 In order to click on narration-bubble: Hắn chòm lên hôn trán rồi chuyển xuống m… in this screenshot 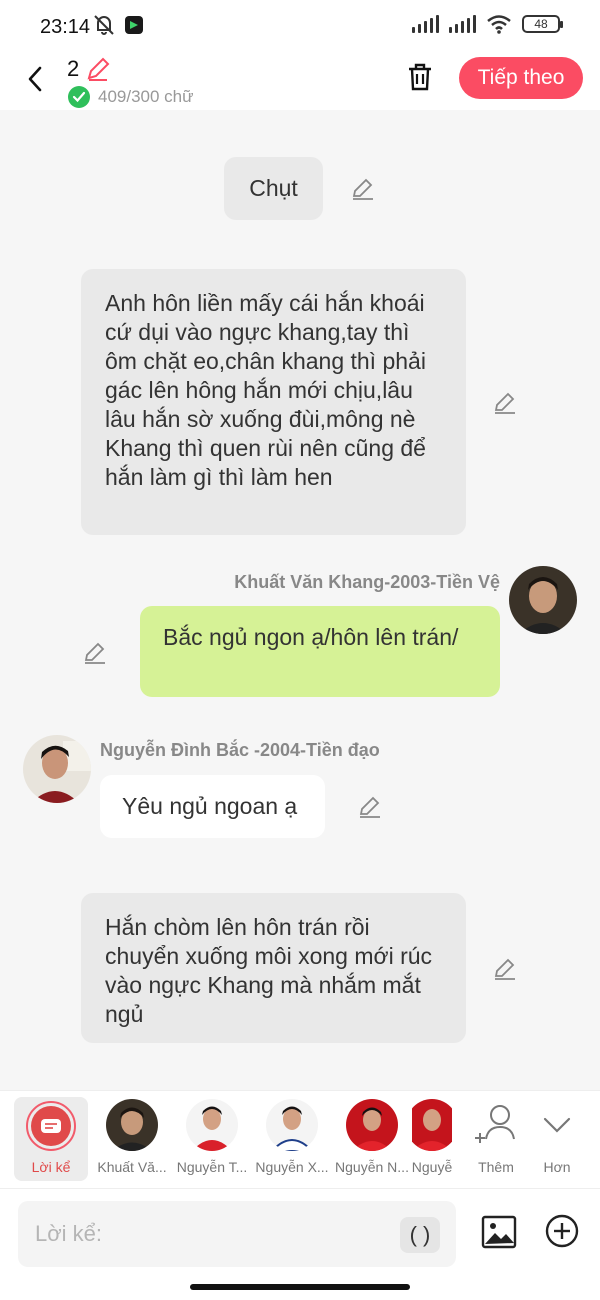, I will do `click(273, 968)`.